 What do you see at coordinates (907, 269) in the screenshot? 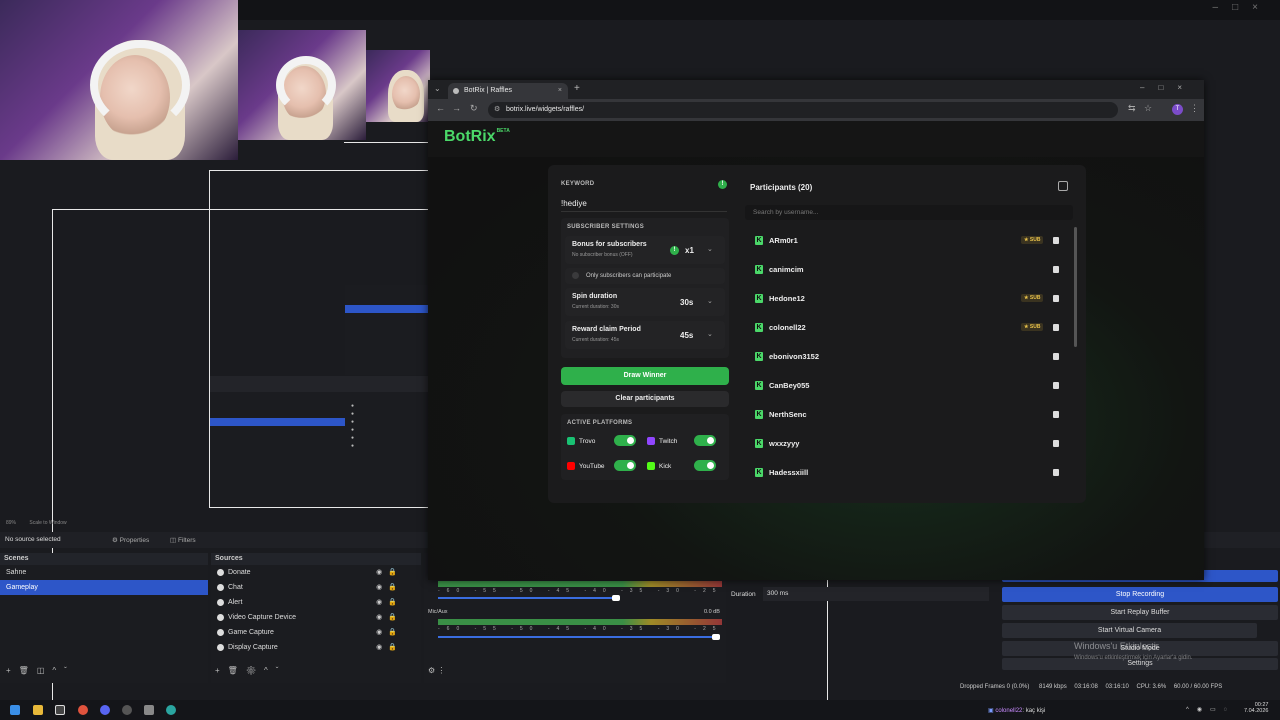
I see `participant-row: Kcanimcim` at bounding box center [907, 269].